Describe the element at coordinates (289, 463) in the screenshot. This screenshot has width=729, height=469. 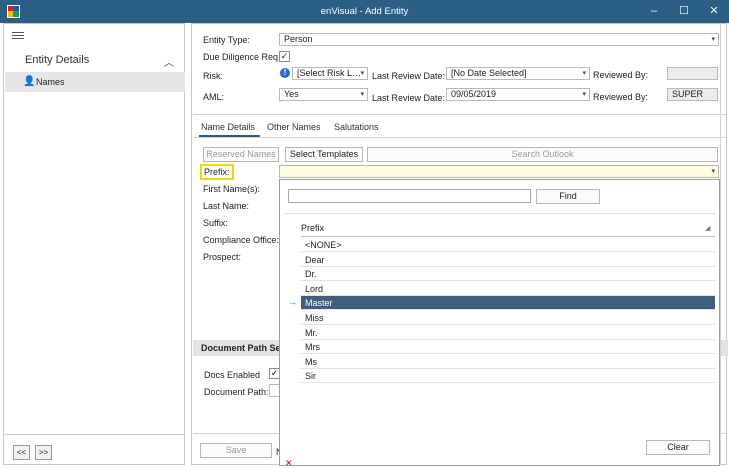
I see `error-icon: ✕` at that location.